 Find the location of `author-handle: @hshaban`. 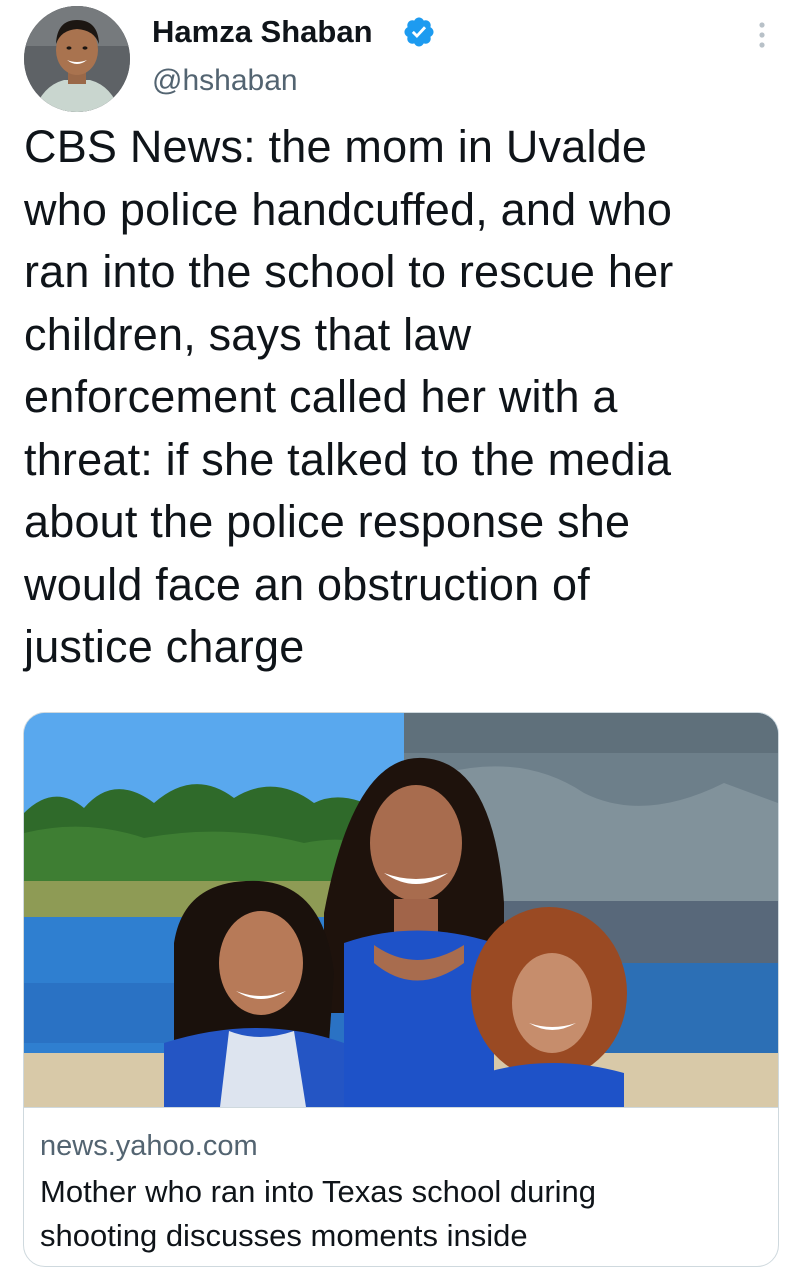

author-handle: @hshaban is located at coordinates (225, 81).